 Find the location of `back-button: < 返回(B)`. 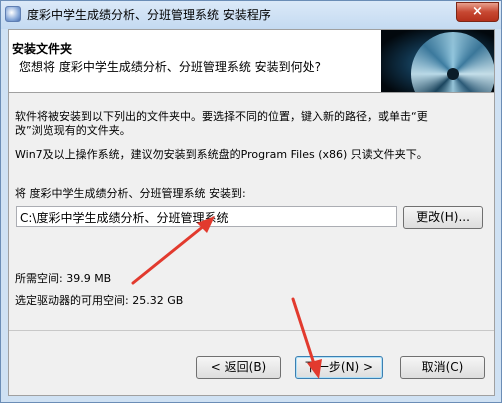

back-button: < 返回(B) is located at coordinates (238, 367).